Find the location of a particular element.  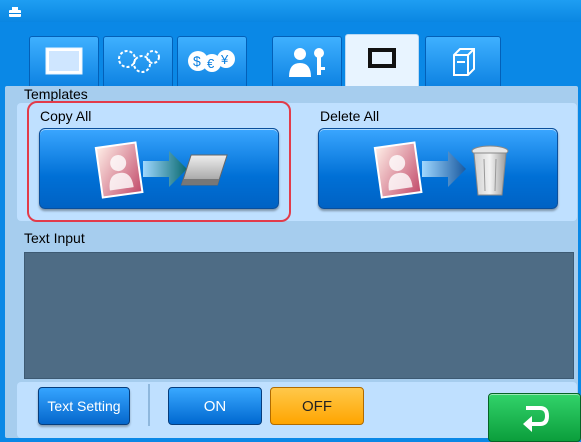

delete-all-label: Delete All is located at coordinates (350, 116).